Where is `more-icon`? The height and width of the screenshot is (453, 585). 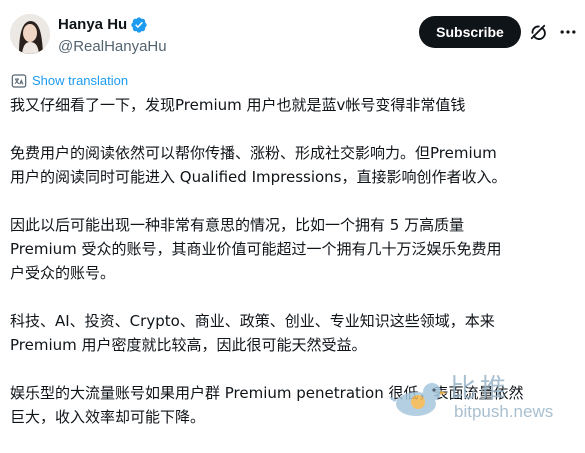 more-icon is located at coordinates (568, 32).